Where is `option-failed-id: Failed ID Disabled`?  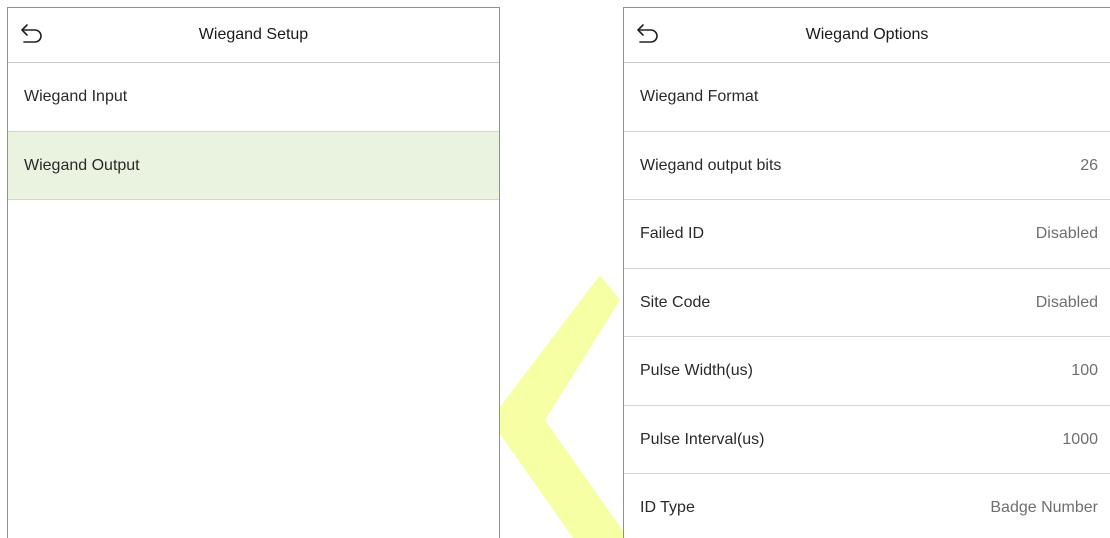
option-failed-id: Failed ID Disabled is located at coordinates (867, 234).